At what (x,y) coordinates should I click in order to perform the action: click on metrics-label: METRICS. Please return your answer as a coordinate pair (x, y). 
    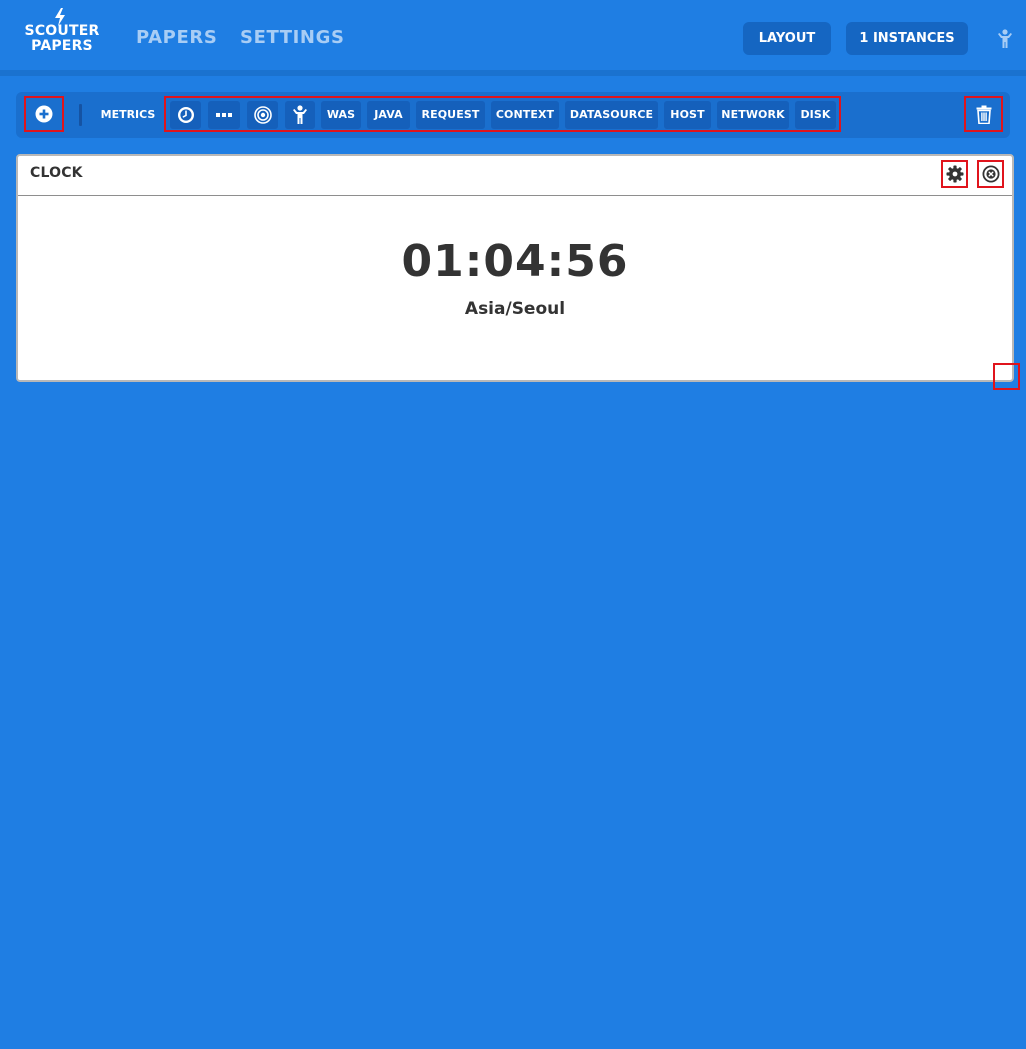
    Looking at the image, I should click on (128, 114).